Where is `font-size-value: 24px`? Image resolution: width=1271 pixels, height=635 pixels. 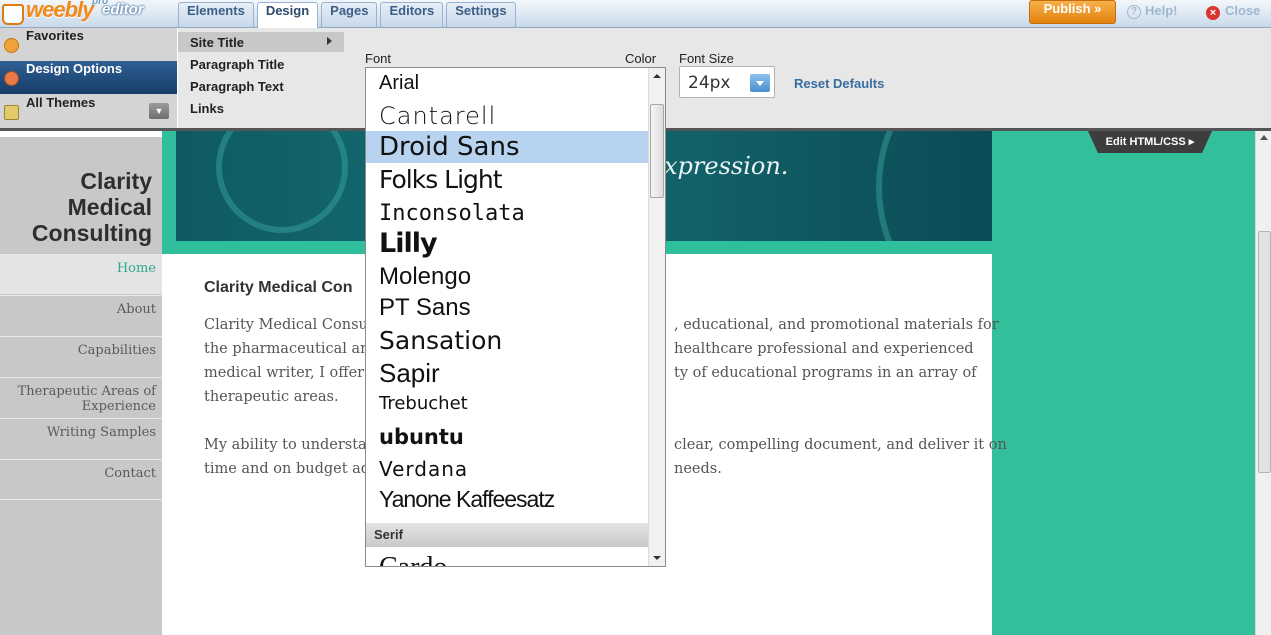 font-size-value: 24px is located at coordinates (709, 83).